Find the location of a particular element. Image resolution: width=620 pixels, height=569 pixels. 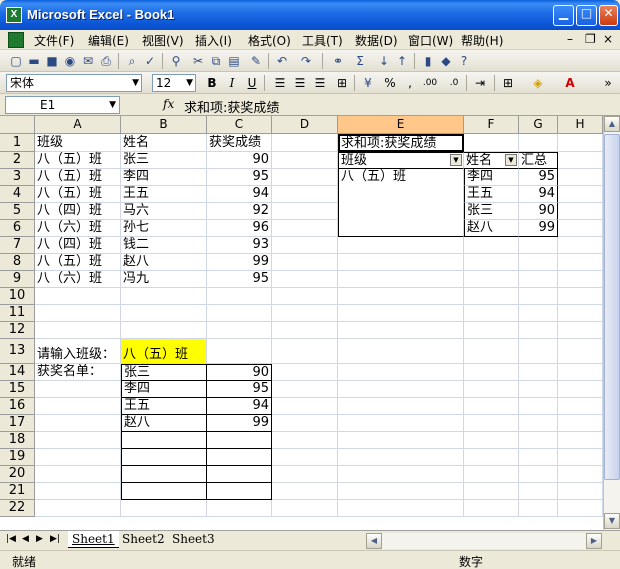

pivot-item-name: 张三 is located at coordinates (491, 211).